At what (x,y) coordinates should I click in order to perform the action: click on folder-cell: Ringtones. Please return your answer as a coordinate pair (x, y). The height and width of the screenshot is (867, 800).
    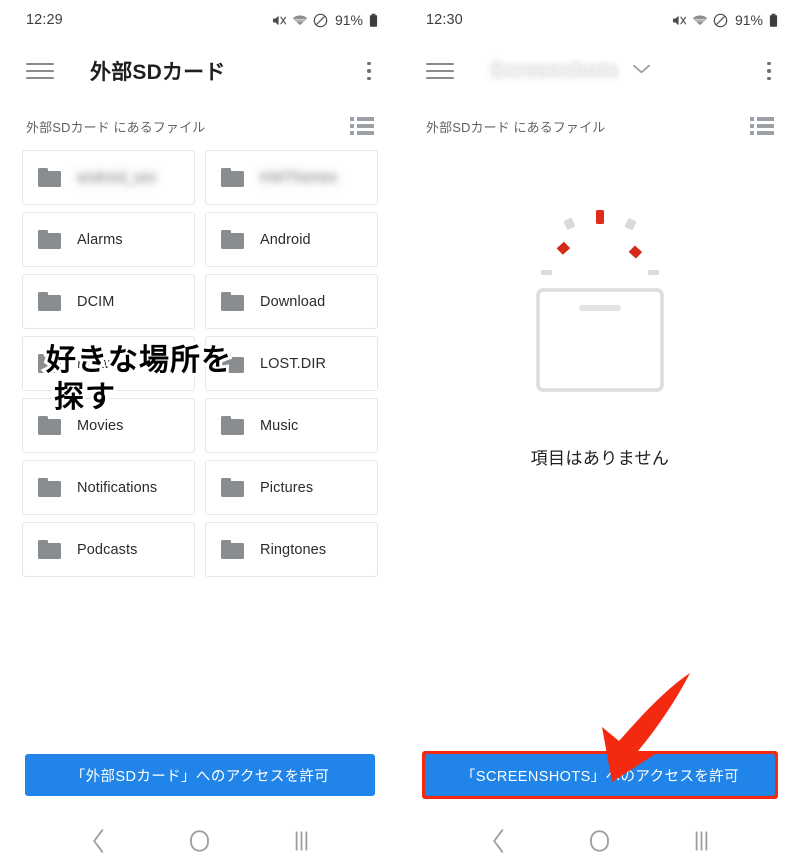
    Looking at the image, I should click on (291, 549).